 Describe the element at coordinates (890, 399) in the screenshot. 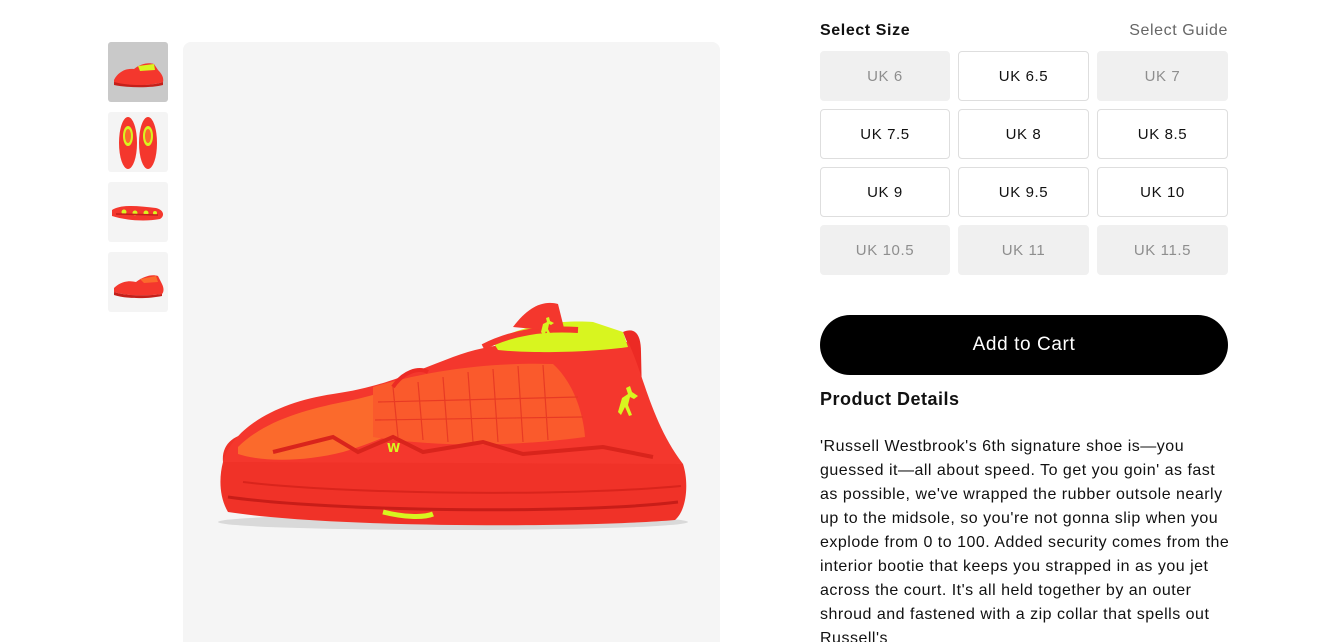

I see `product-details-title: Product Details` at that location.